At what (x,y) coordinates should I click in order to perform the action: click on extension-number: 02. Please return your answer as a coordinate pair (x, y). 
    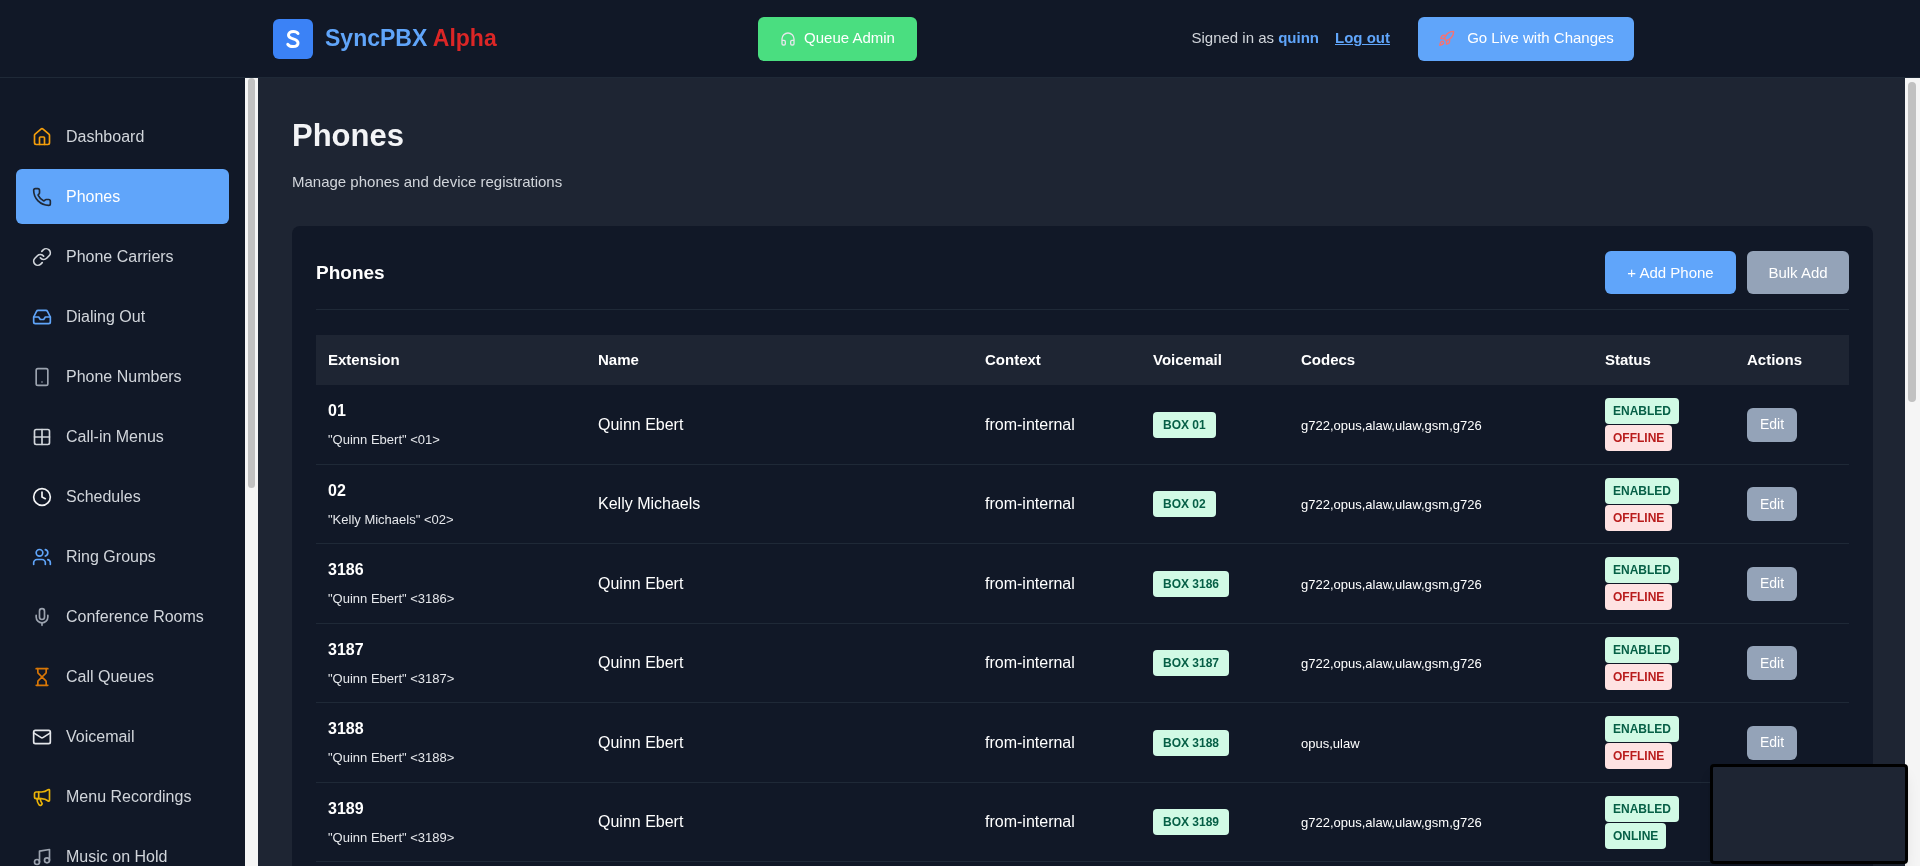
    Looking at the image, I should click on (337, 490).